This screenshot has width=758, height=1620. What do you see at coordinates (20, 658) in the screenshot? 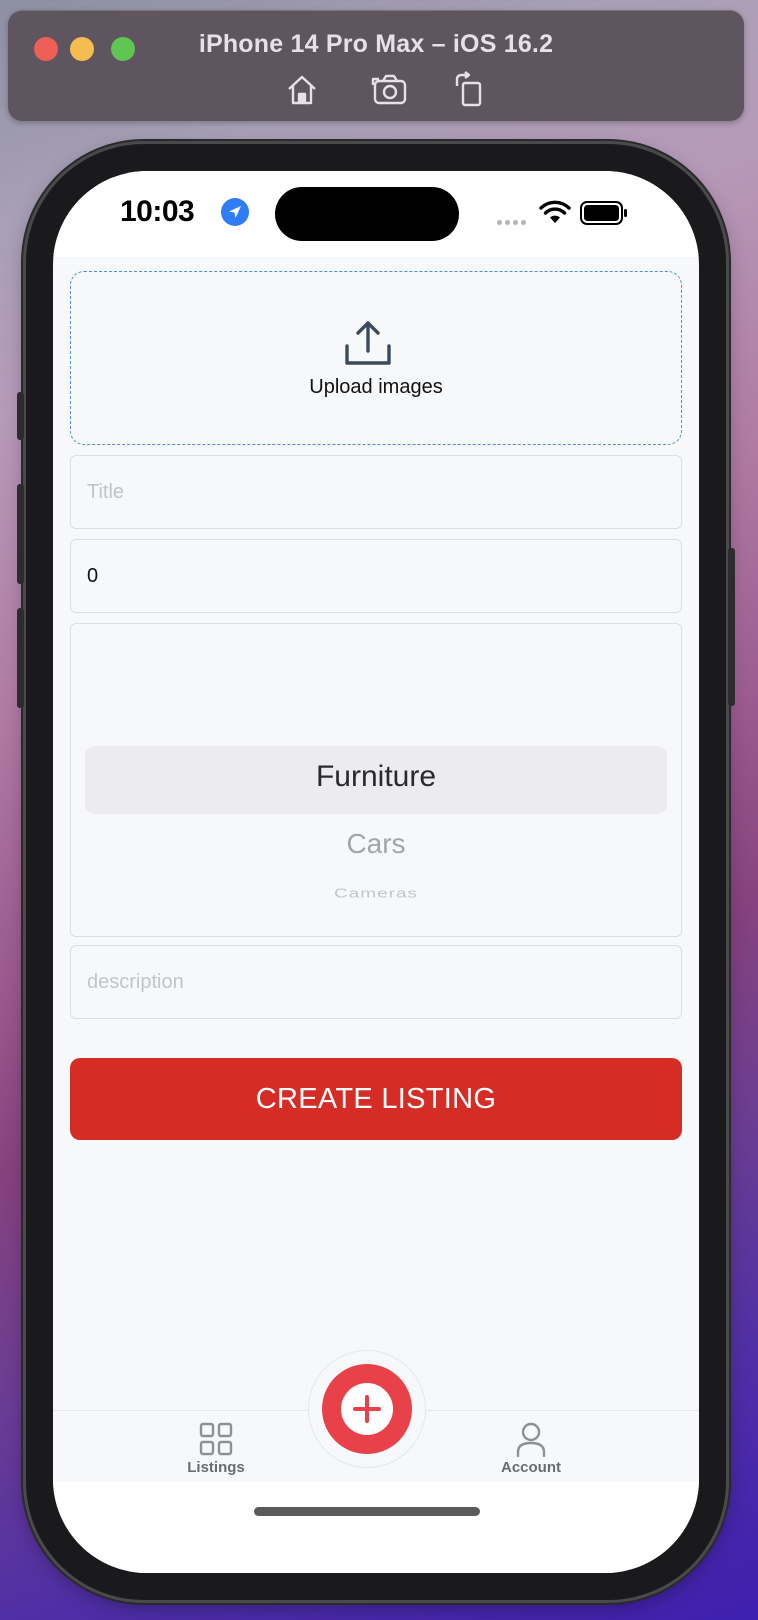
I see `volume-down-button` at bounding box center [20, 658].